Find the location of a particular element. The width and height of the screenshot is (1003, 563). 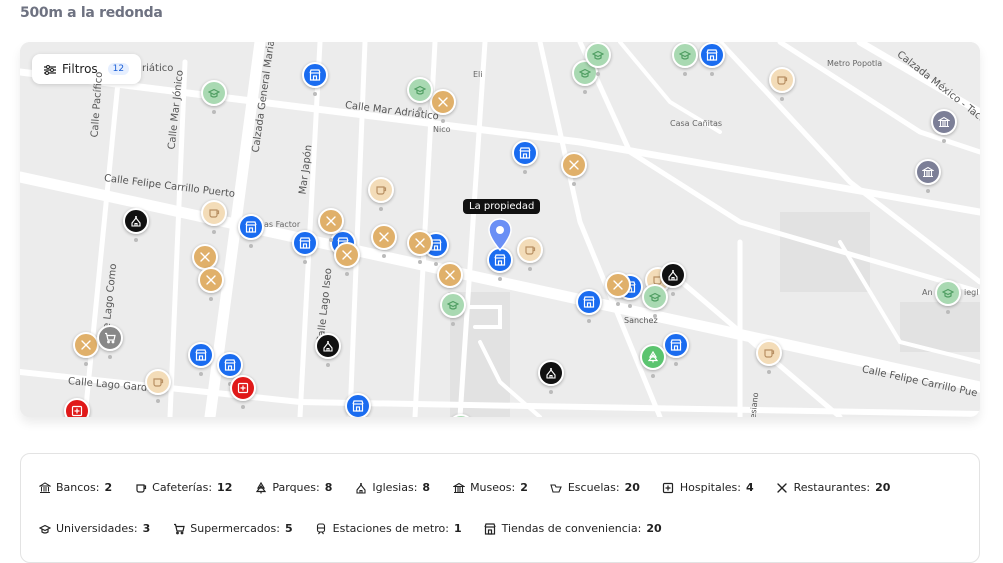

filters-button: Filtros 12 is located at coordinates (87, 69).